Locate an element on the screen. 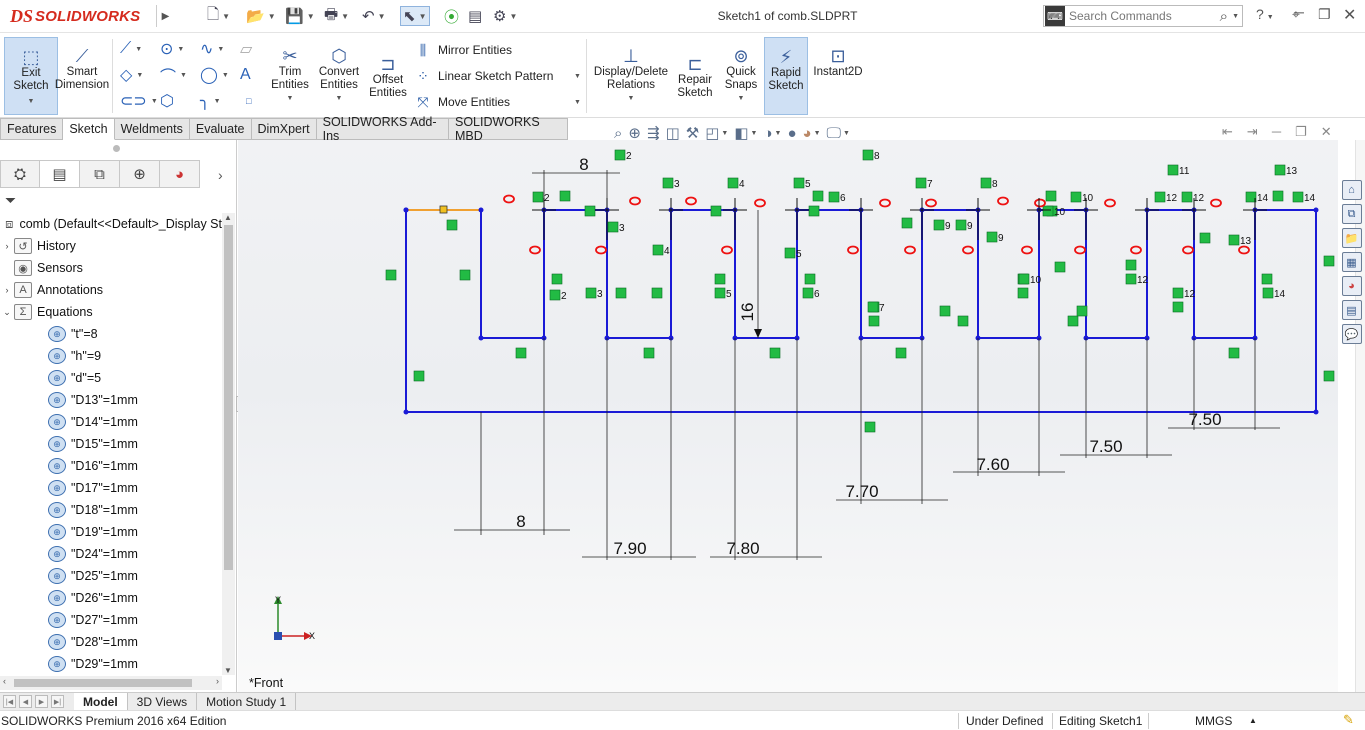 This screenshot has width=1365, height=730. tree-vertical-scrollbar: ▲ ▼ is located at coordinates (228, 444).